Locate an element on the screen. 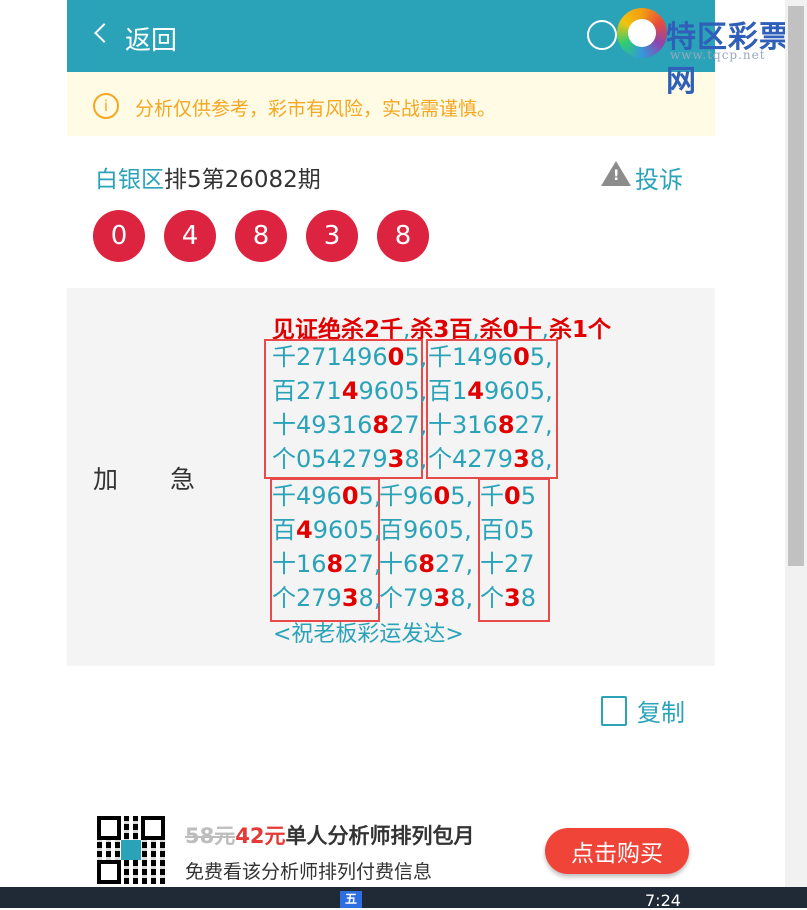 This screenshot has height=910, width=807. promo-subtitle: 免费看该分析师排列付费信息 is located at coordinates (309, 872).